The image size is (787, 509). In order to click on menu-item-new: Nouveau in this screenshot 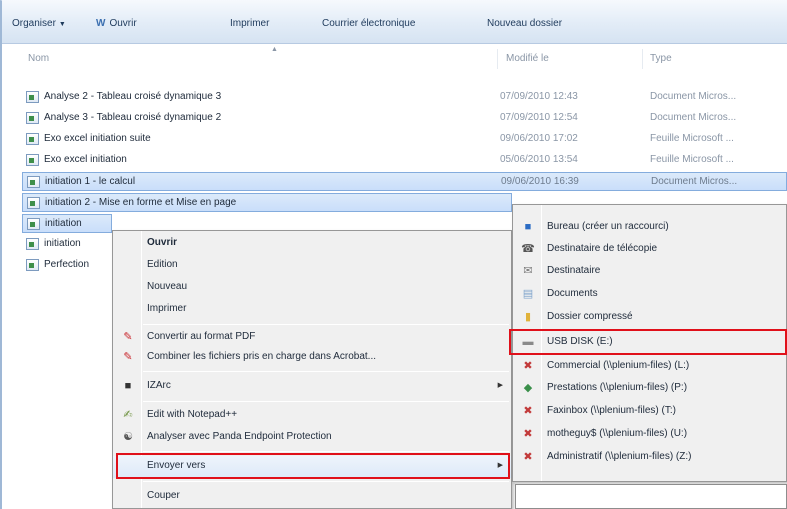, I will do `click(312, 288)`.